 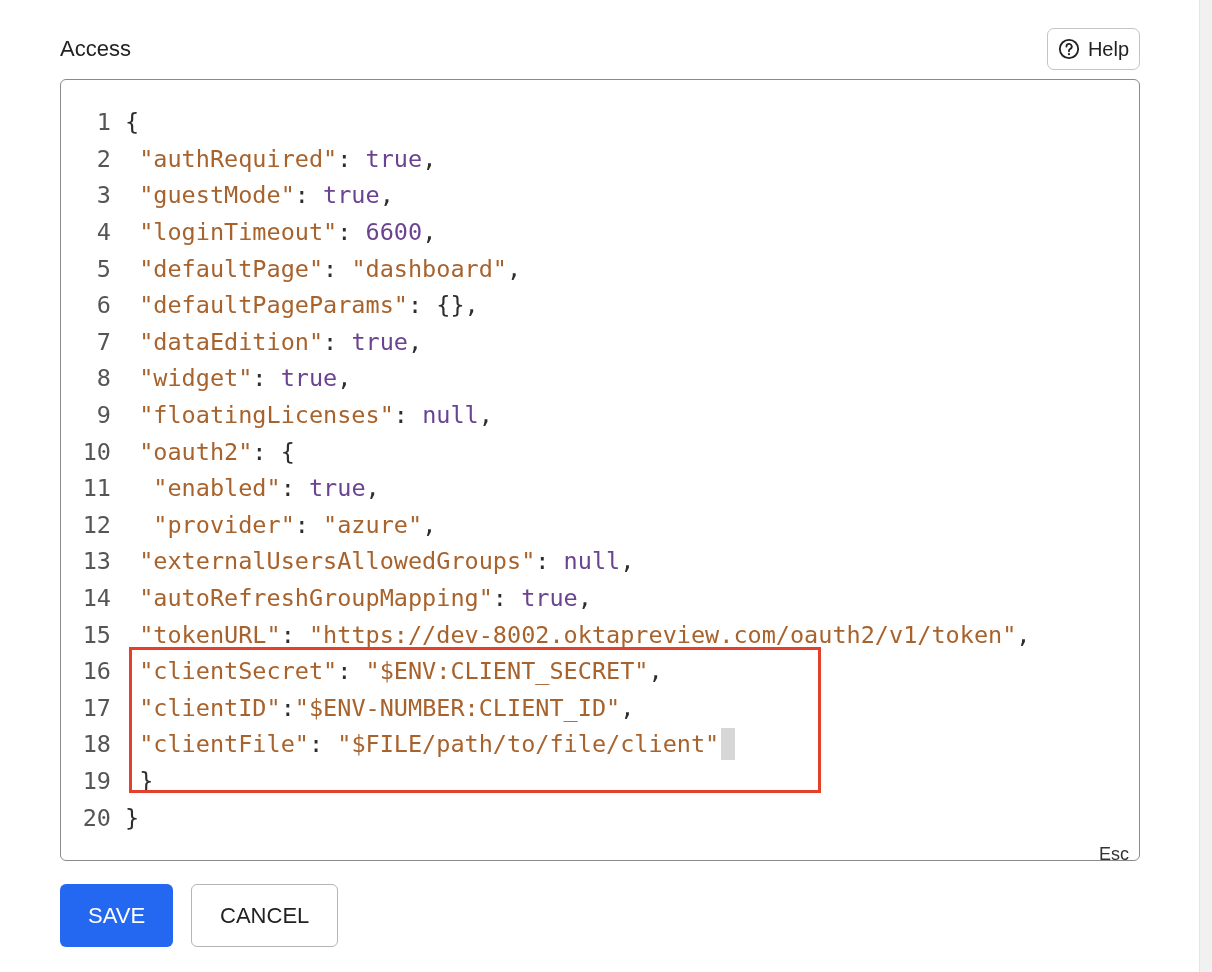 What do you see at coordinates (96, 524) in the screenshot?
I see `line-number: 12` at bounding box center [96, 524].